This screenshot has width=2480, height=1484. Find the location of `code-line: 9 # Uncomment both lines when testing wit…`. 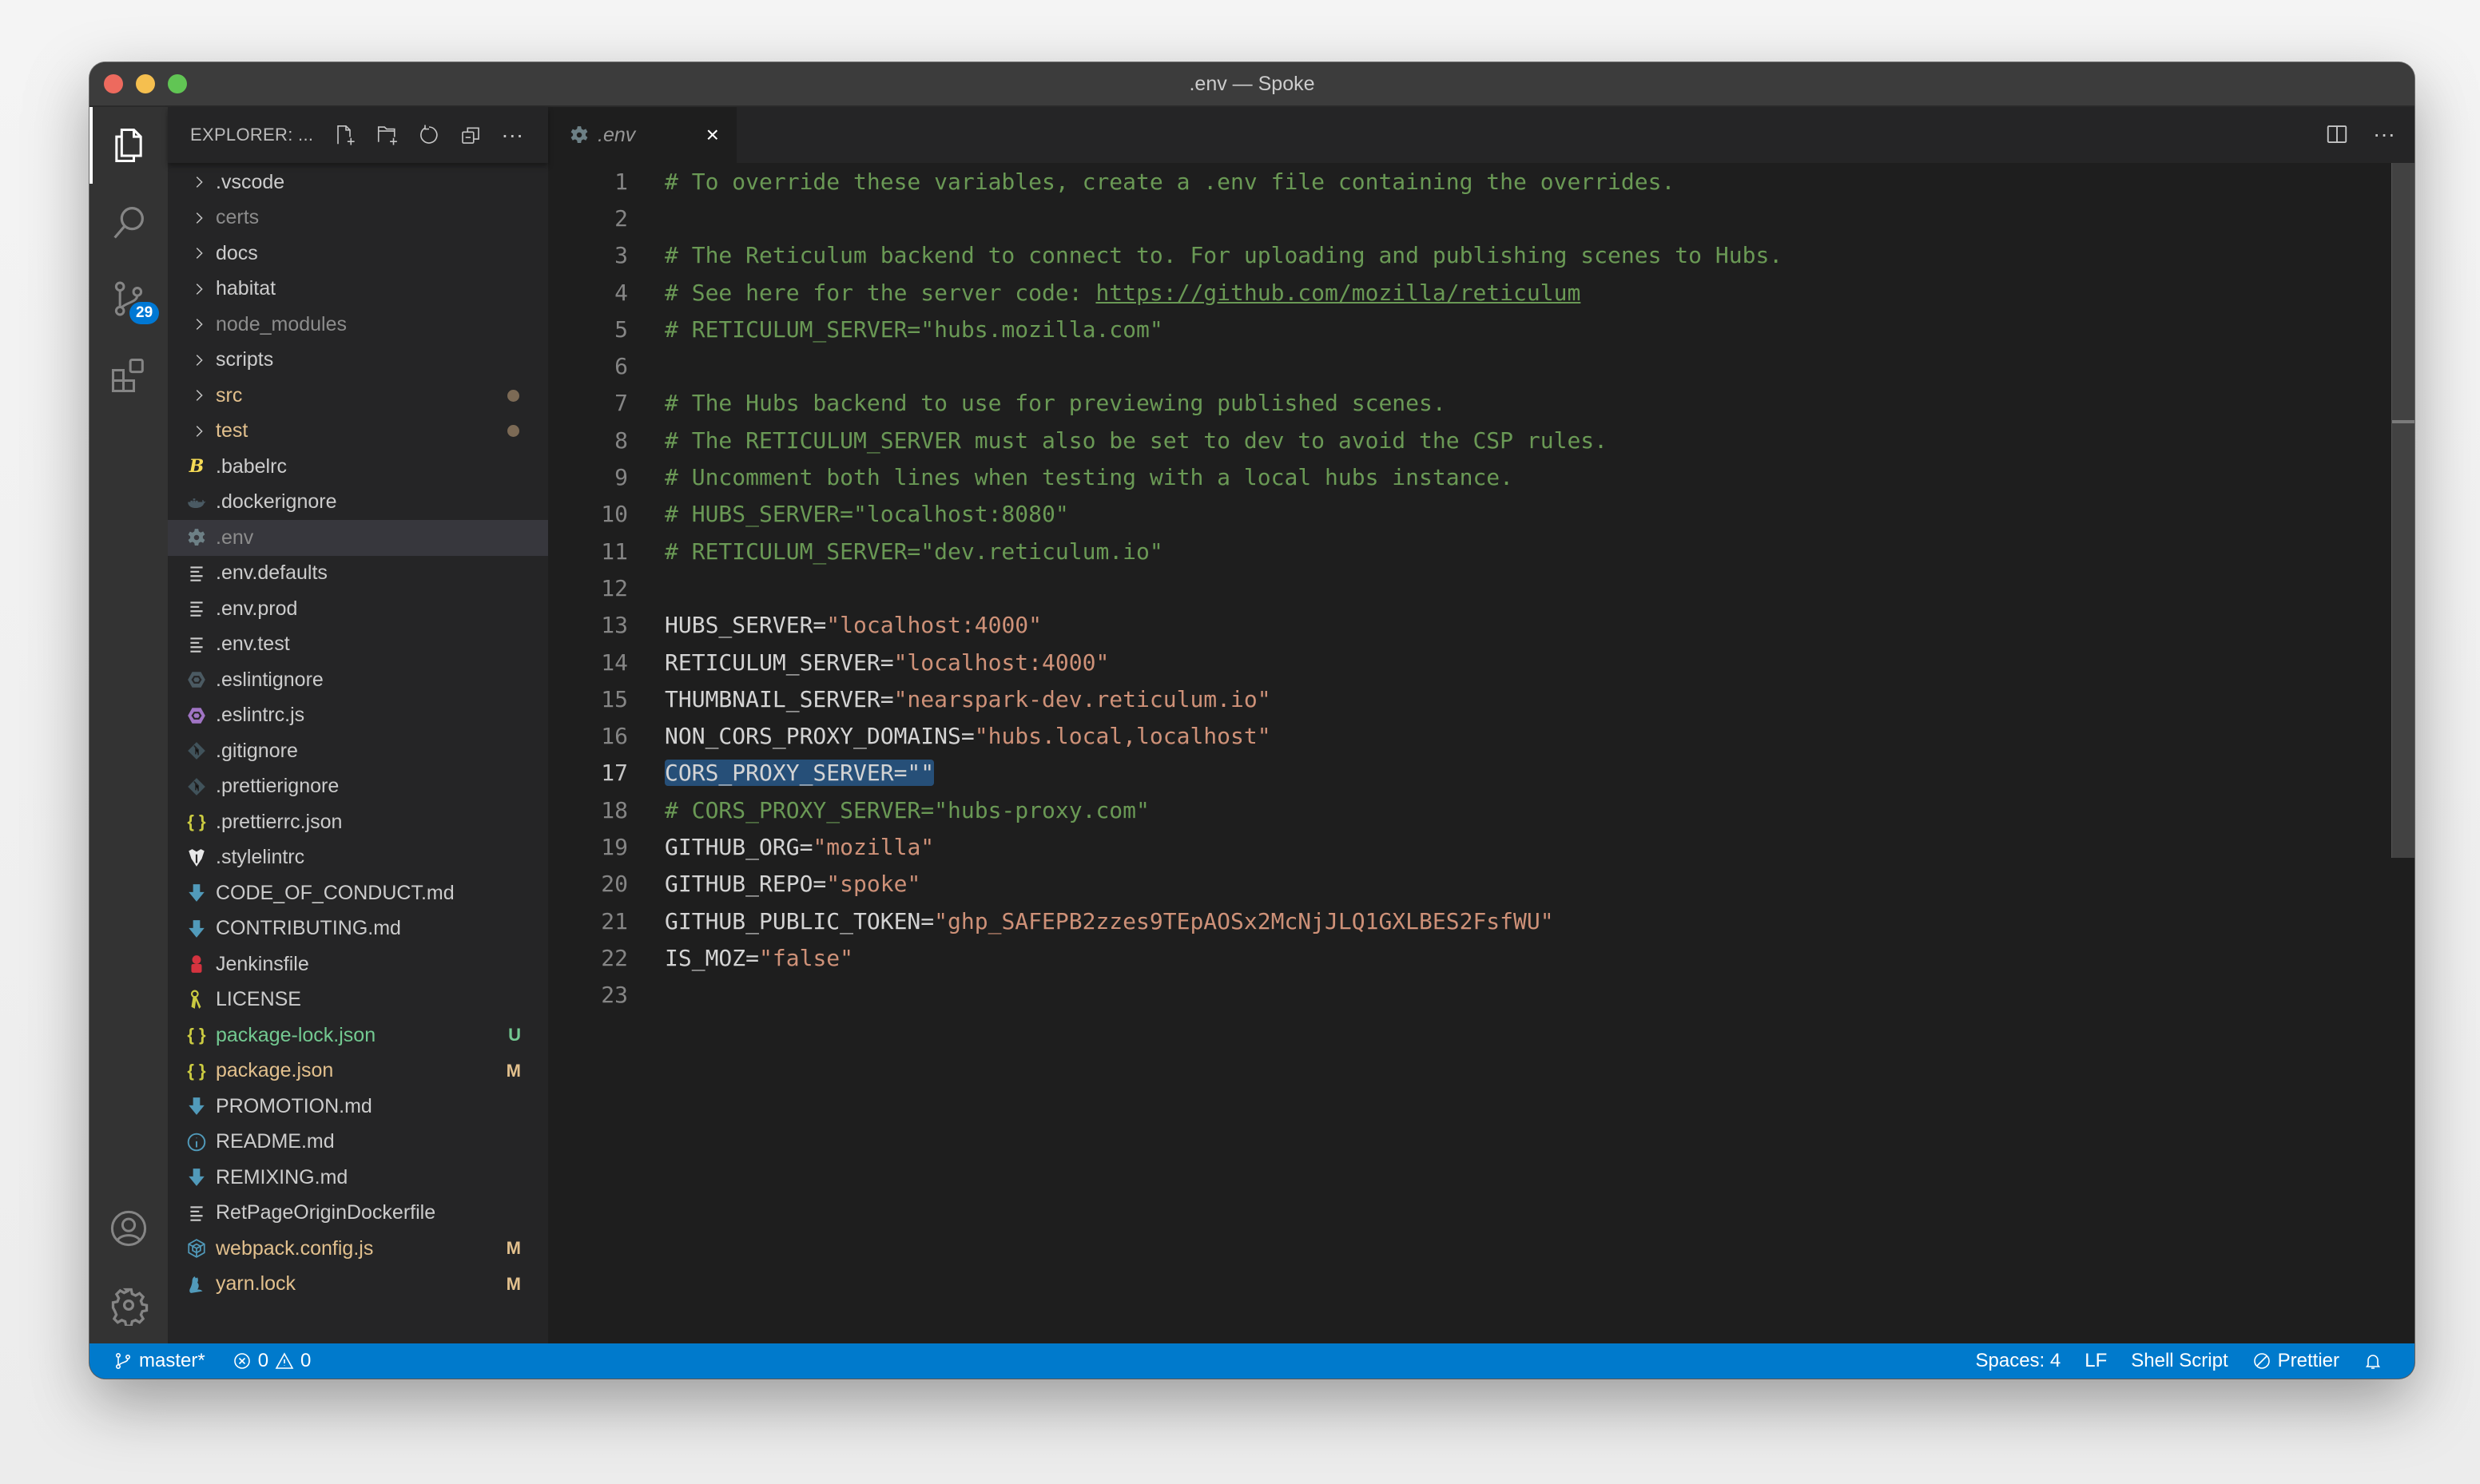

code-line: 9 # Uncomment both lines when testing wit… is located at coordinates (1470, 476).